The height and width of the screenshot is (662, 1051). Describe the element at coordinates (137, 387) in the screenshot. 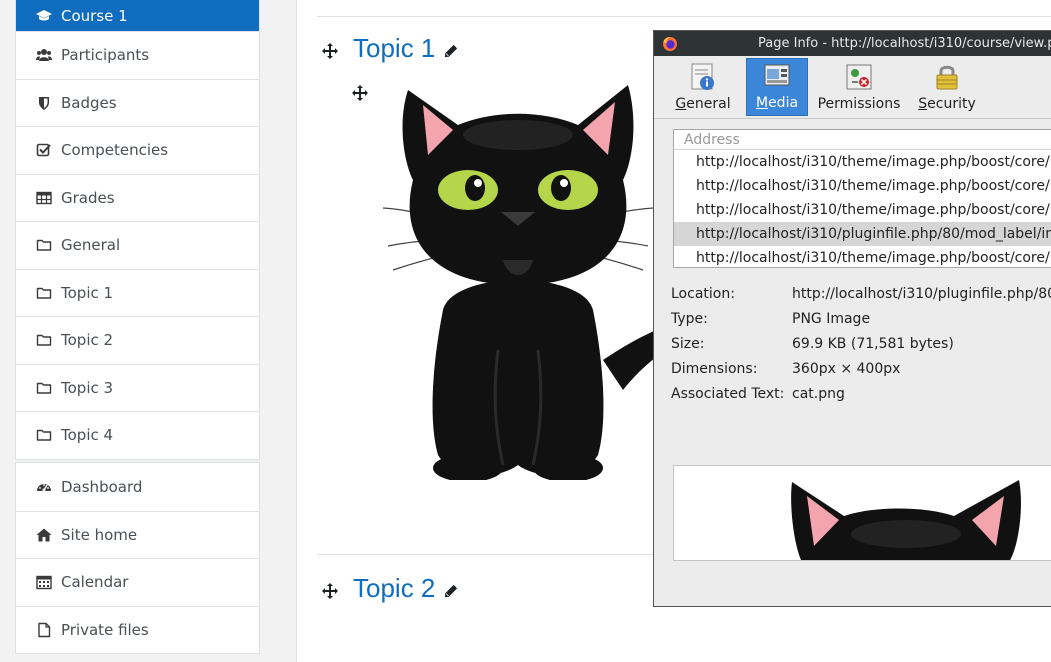

I see `nav-item-topic-3: Topic 3` at that location.